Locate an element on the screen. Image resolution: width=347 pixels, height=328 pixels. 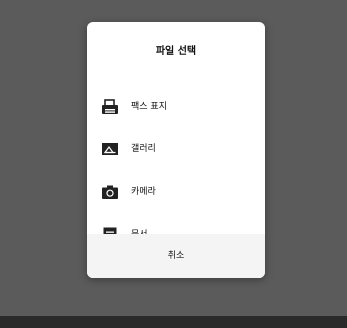
dialog-title: 파일 선택 is located at coordinates (176, 51).